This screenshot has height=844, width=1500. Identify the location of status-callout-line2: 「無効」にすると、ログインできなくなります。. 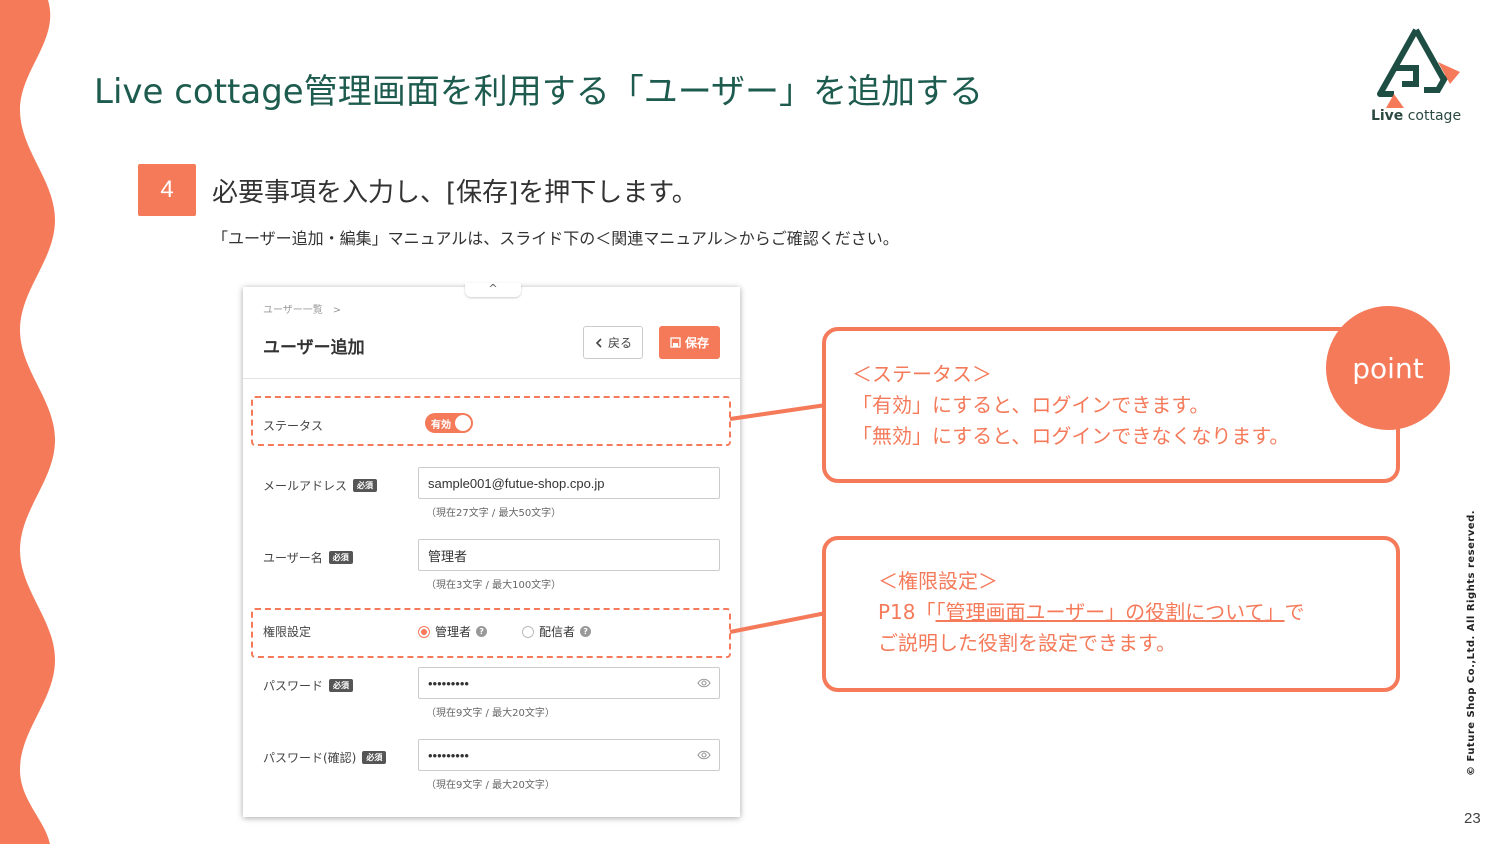
(1071, 436).